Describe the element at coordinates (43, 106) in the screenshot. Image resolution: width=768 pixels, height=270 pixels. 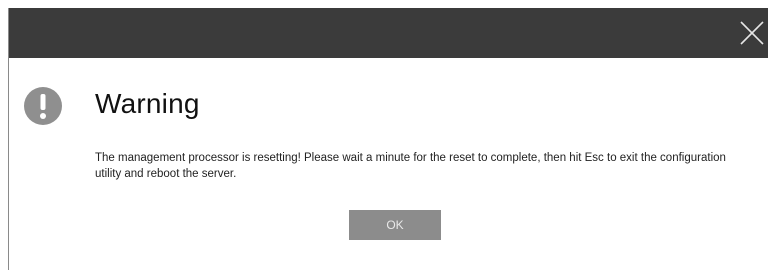
I see `warning-icon` at that location.